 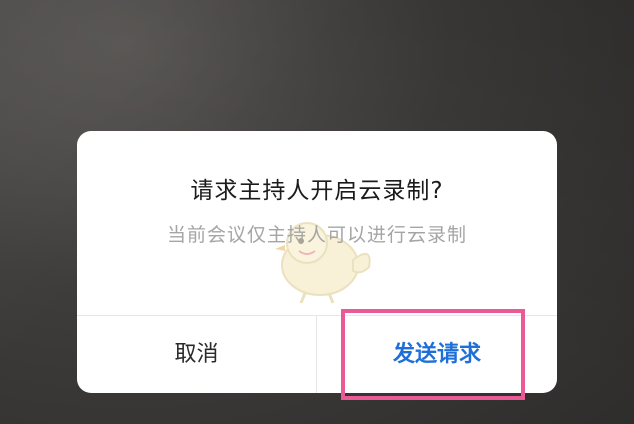 What do you see at coordinates (433, 354) in the screenshot?
I see `highlight-annotation-box` at bounding box center [433, 354].